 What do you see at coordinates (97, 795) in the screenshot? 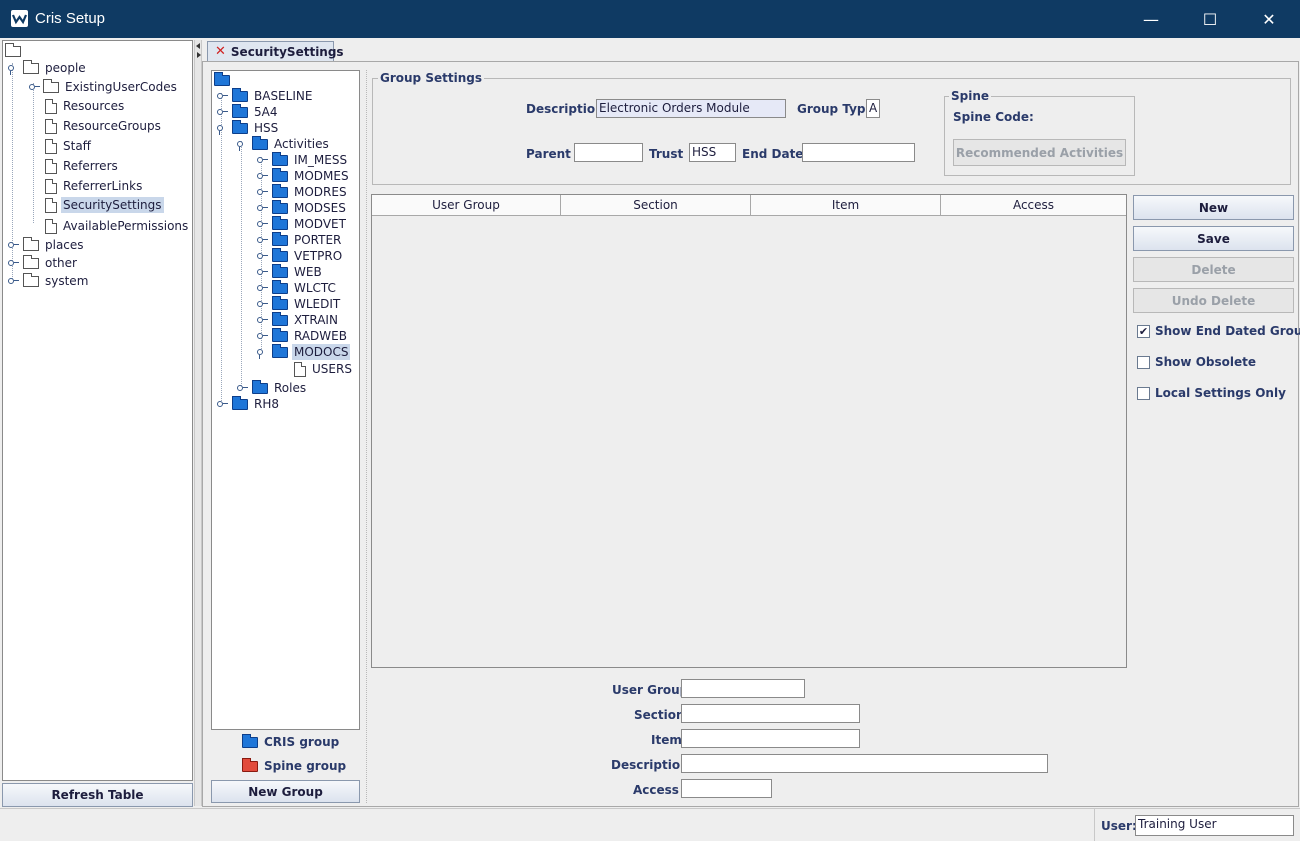
I see `refresh-table-button: Refresh Table` at bounding box center [97, 795].